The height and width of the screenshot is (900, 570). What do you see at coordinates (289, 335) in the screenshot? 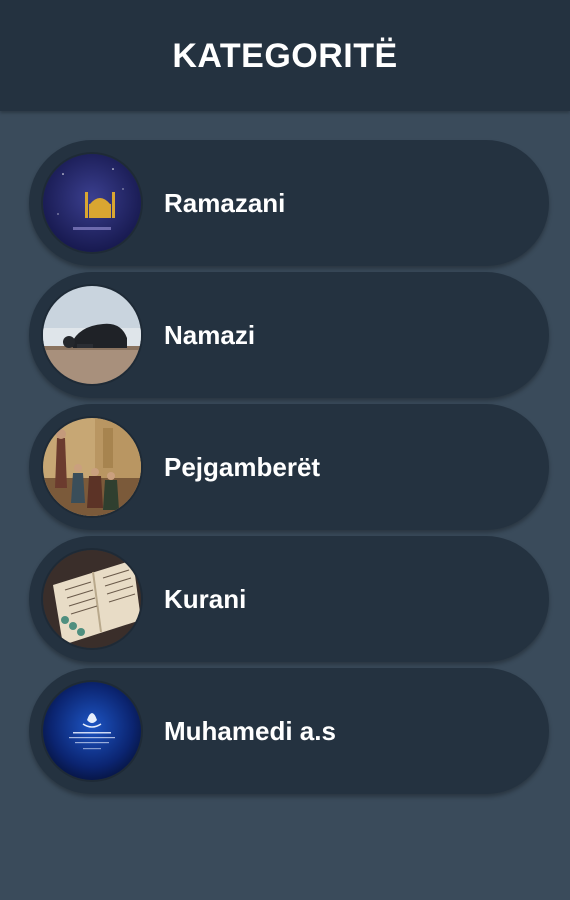
I see `category-item-namazi: Namazi` at bounding box center [289, 335].